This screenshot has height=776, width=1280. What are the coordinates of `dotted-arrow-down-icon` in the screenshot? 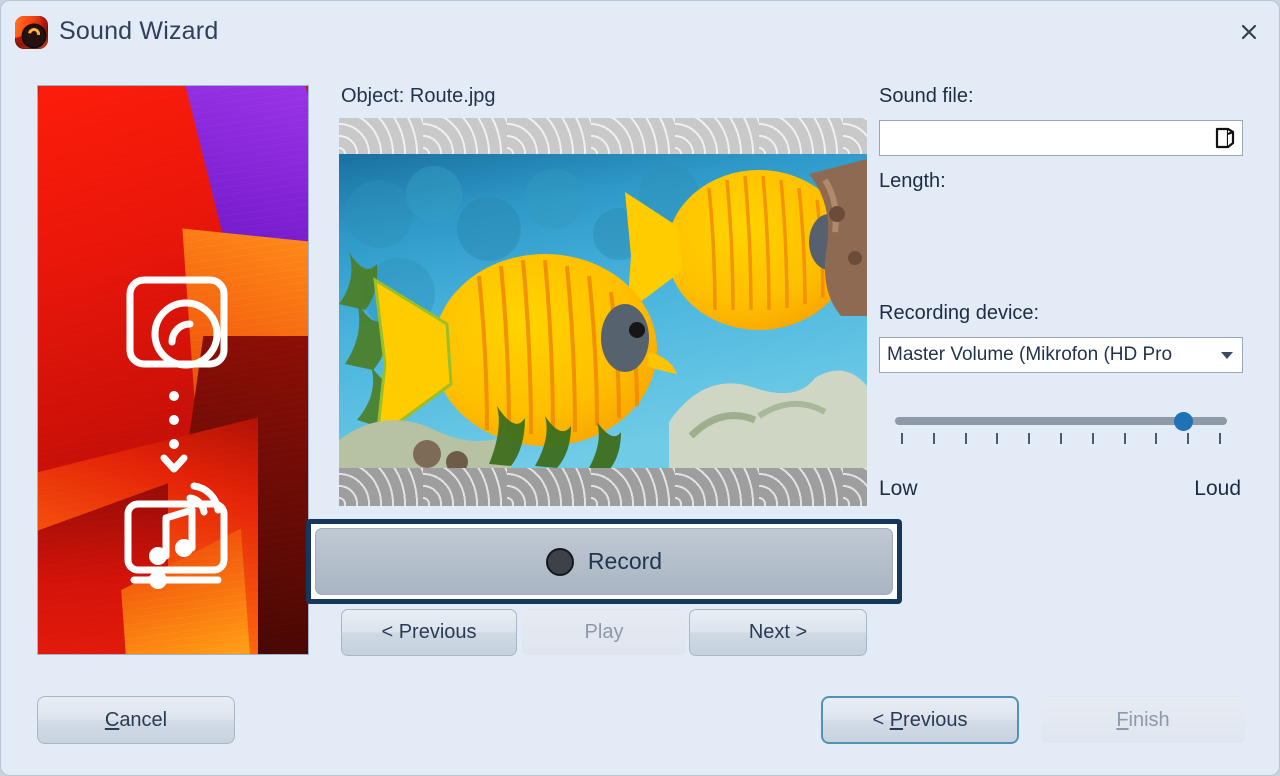 It's located at (174, 432).